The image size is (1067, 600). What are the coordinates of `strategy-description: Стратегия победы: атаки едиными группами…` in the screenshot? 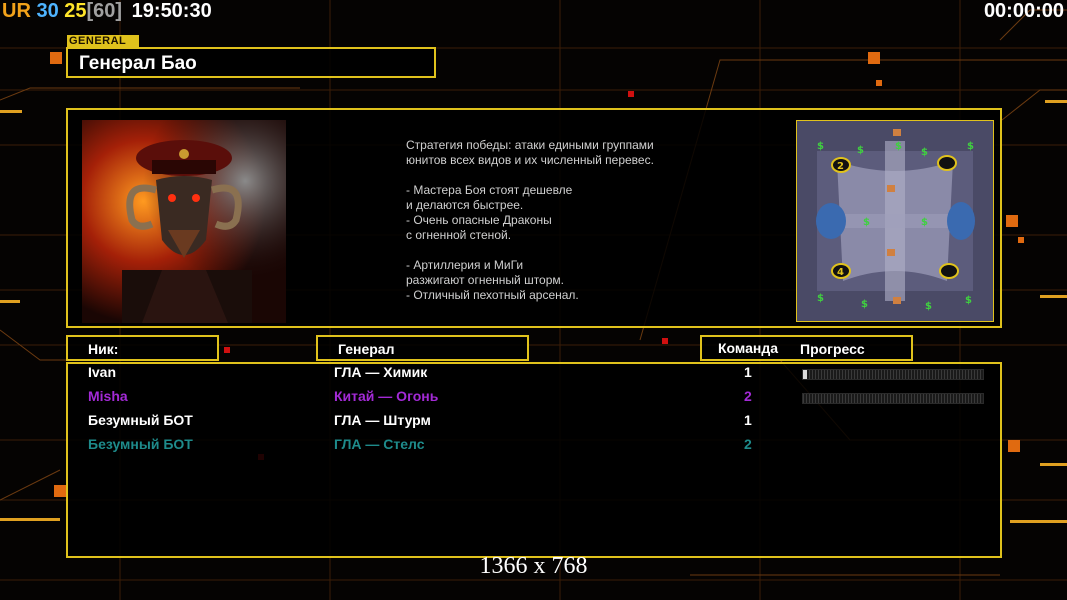 It's located at (556, 220).